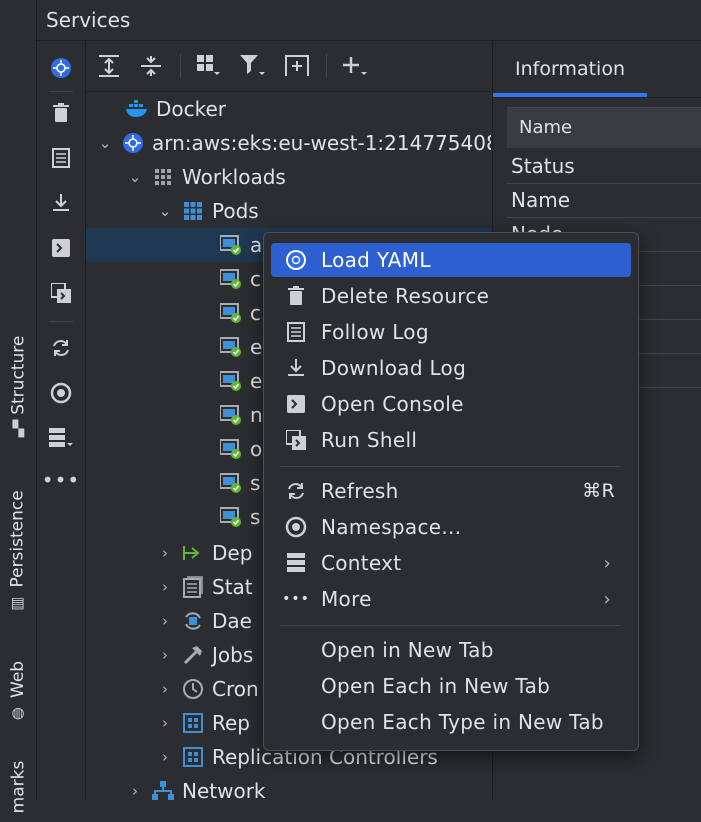  I want to click on menu-item-open-in-new-tab: Open in New Tab, so click(451, 650).